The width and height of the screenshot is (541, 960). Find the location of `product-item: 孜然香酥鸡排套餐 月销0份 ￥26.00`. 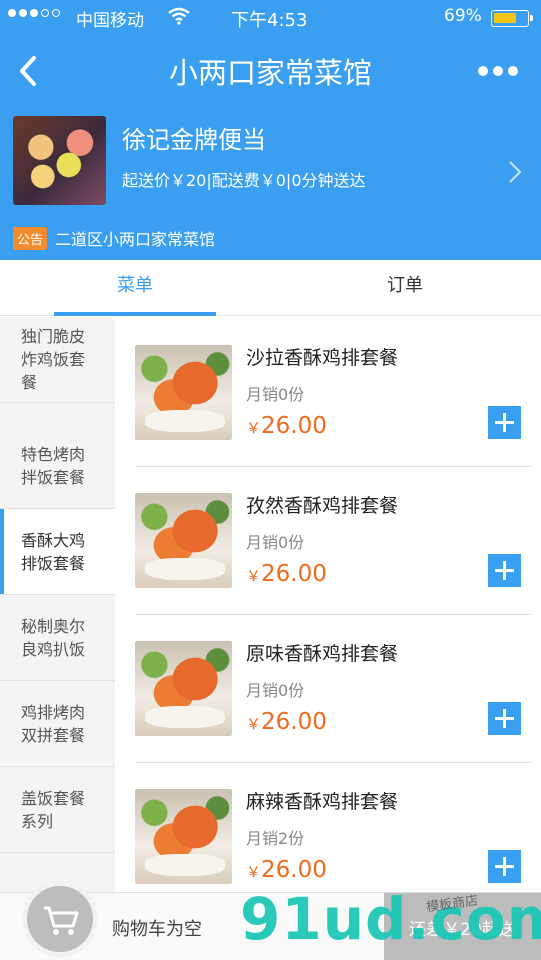

product-item: 孜然香酥鸡排套餐 月销0份 ￥26.00 is located at coordinates (333, 541).